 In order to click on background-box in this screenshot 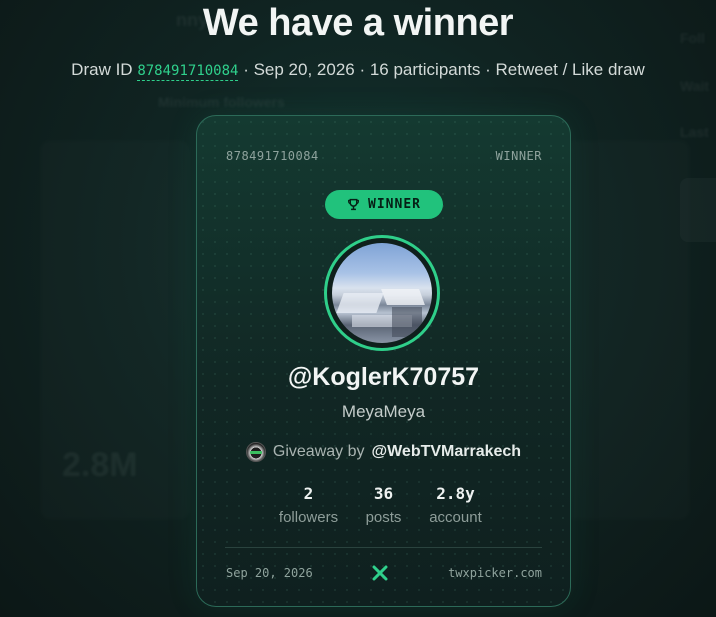, I will do `click(698, 210)`.